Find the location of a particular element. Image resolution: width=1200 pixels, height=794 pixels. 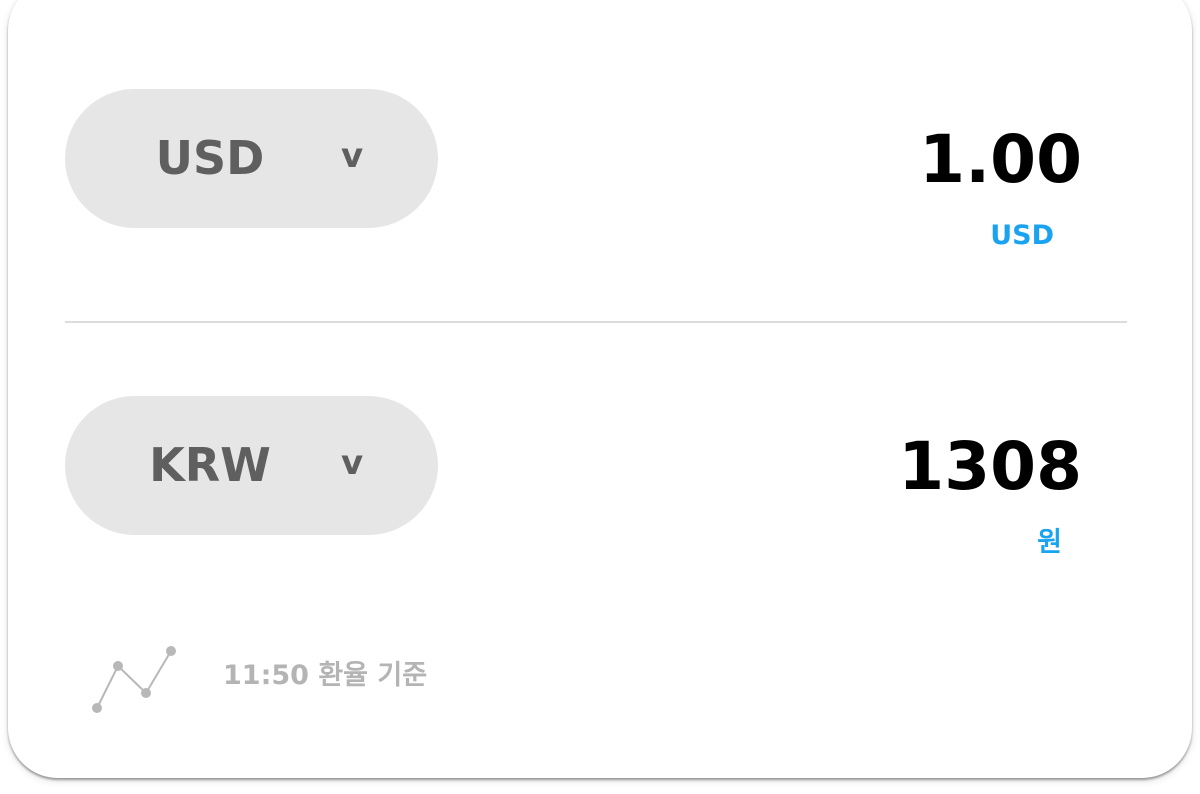

to-currency-selector: KRW v is located at coordinates (251, 465).